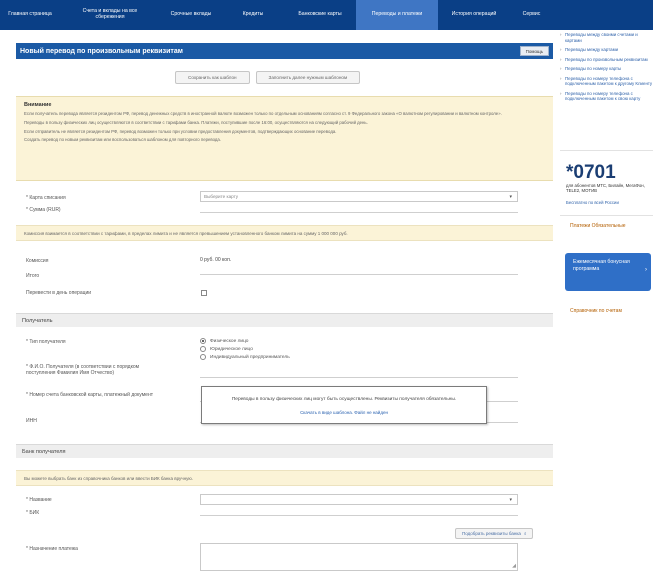 The image size is (653, 588). What do you see at coordinates (359, 557) in the screenshot?
I see `purpose-textarea: ◢` at bounding box center [359, 557].